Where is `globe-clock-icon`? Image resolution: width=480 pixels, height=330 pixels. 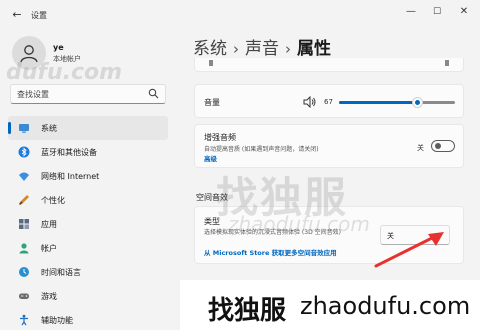 globe-clock-icon is located at coordinates (24, 272).